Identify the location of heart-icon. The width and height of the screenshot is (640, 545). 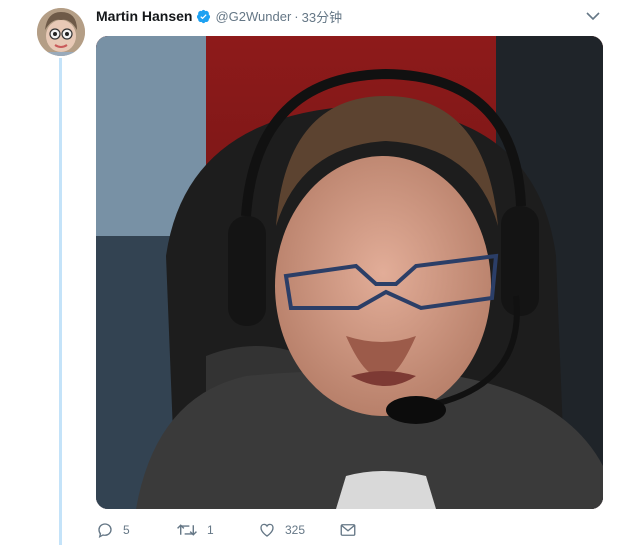
(267, 530).